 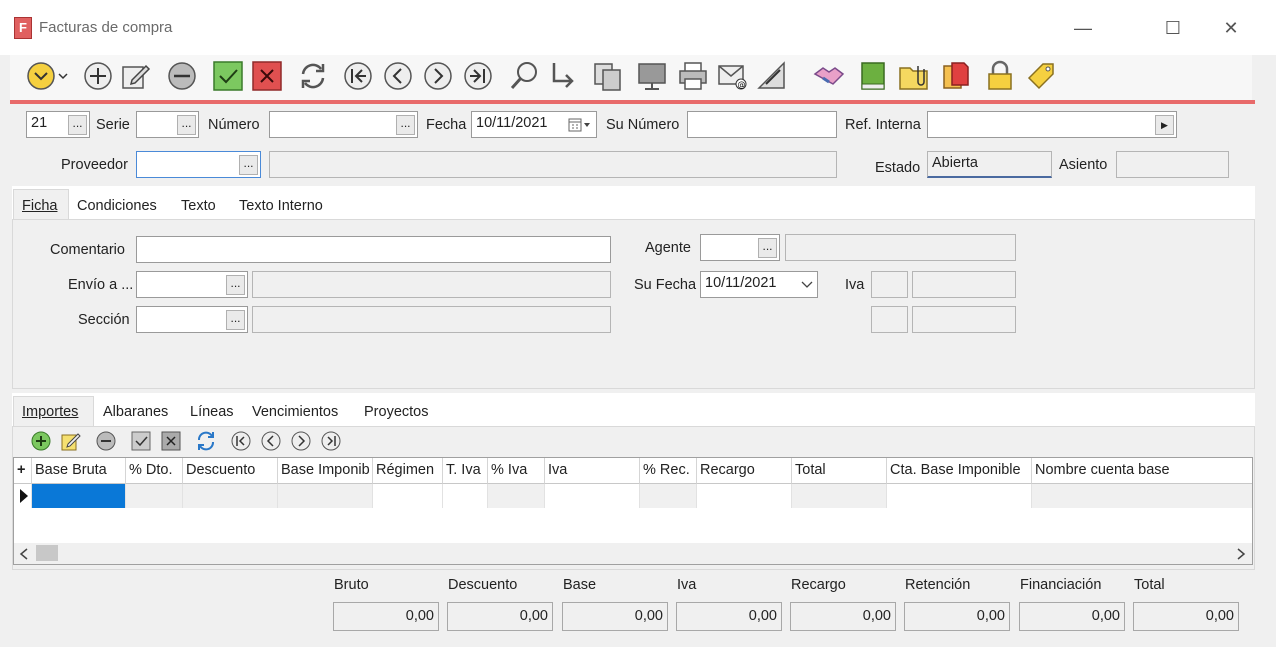 What do you see at coordinates (1000, 76) in the screenshot?
I see `lock-icon` at bounding box center [1000, 76].